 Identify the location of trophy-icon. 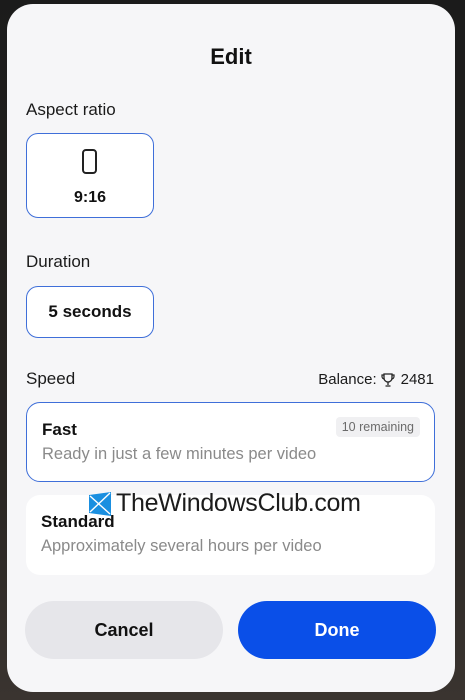
(388, 379).